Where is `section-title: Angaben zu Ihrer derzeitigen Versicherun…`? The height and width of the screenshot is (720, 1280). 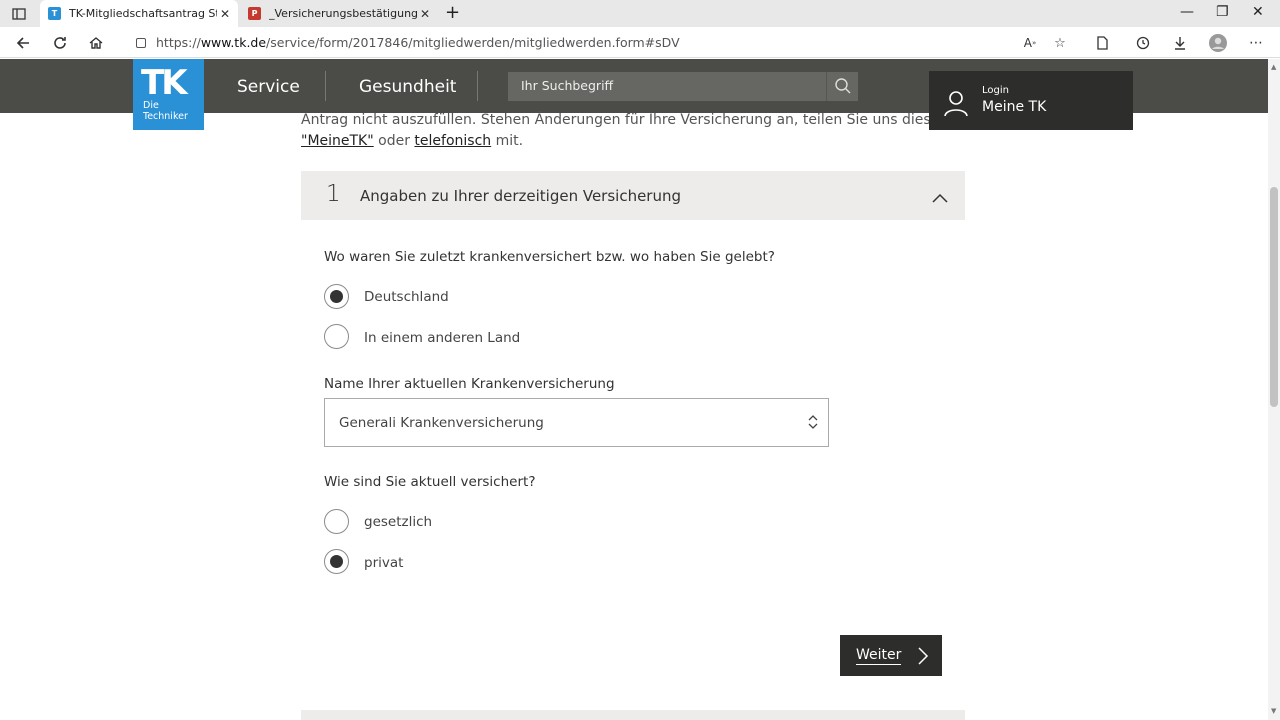 section-title: Angaben zu Ihrer derzeitigen Versicherun… is located at coordinates (521, 196).